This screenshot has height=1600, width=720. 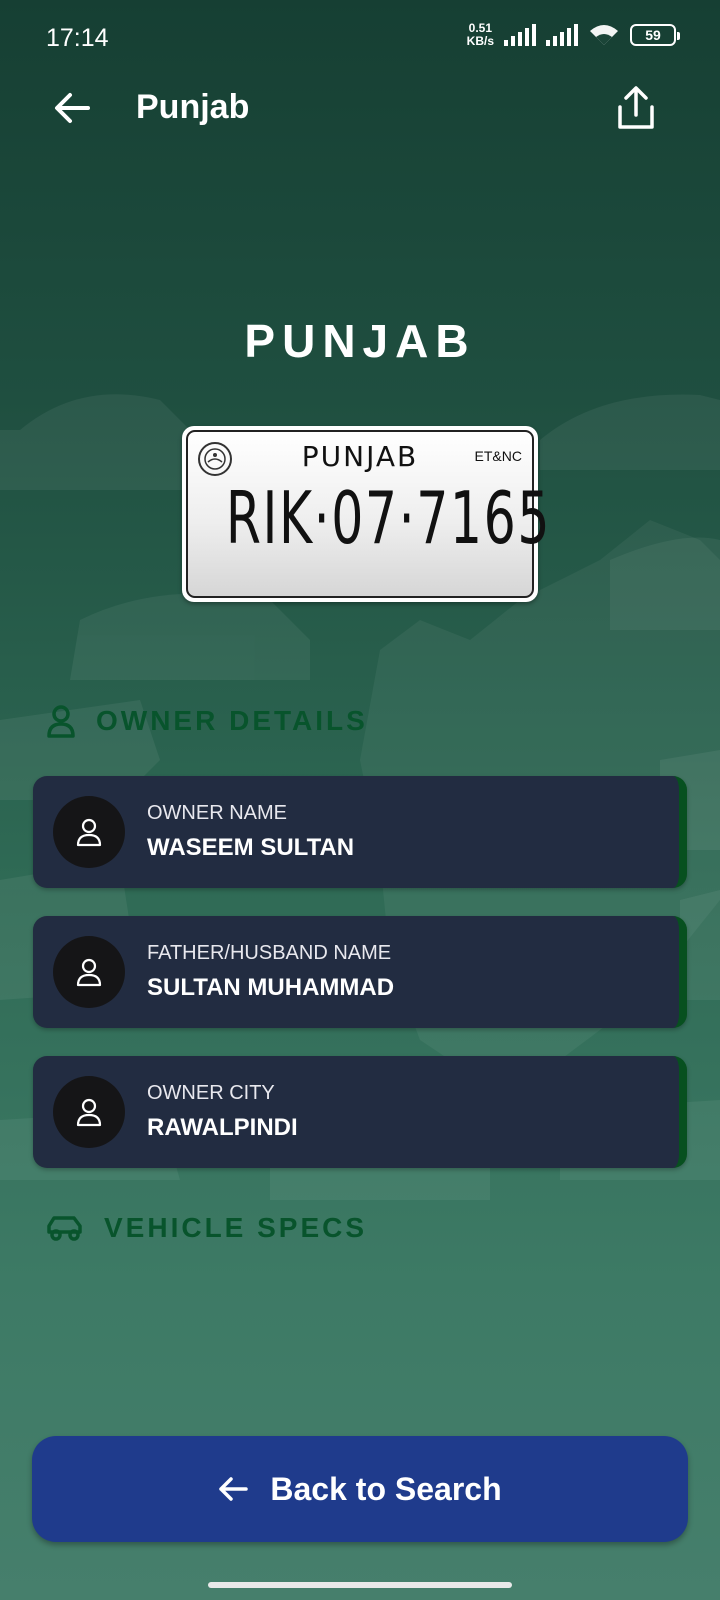 What do you see at coordinates (360, 832) in the screenshot?
I see `owner-name-card: OWNER NAME WASEEM SULTAN` at bounding box center [360, 832].